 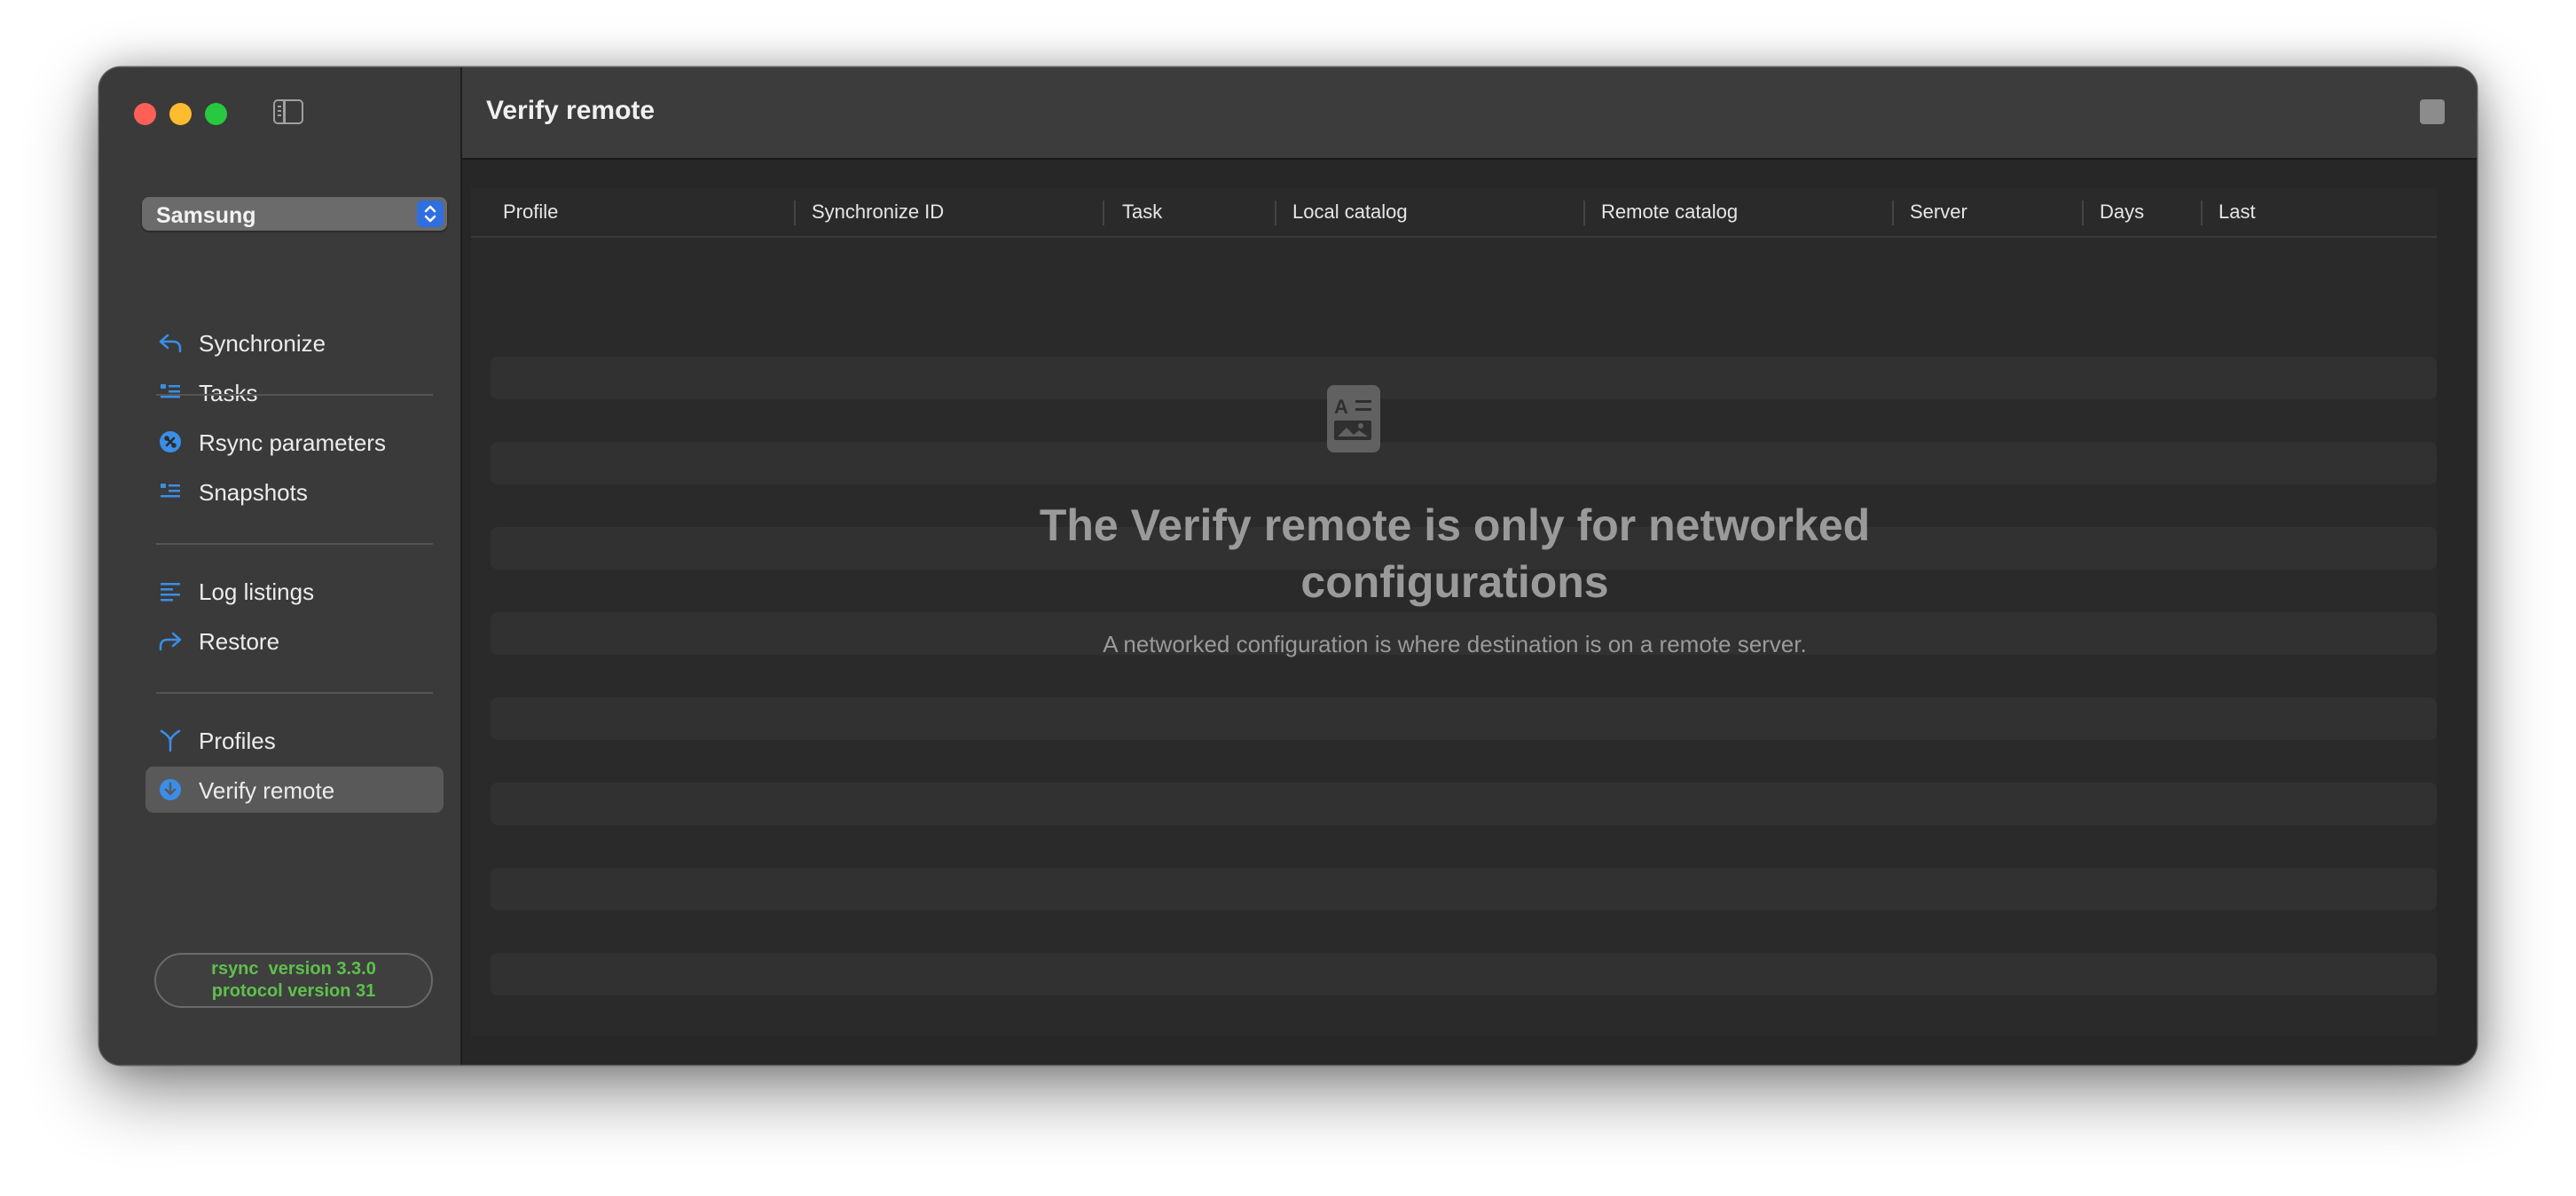 I want to click on close-window-button, so click(x=145, y=114).